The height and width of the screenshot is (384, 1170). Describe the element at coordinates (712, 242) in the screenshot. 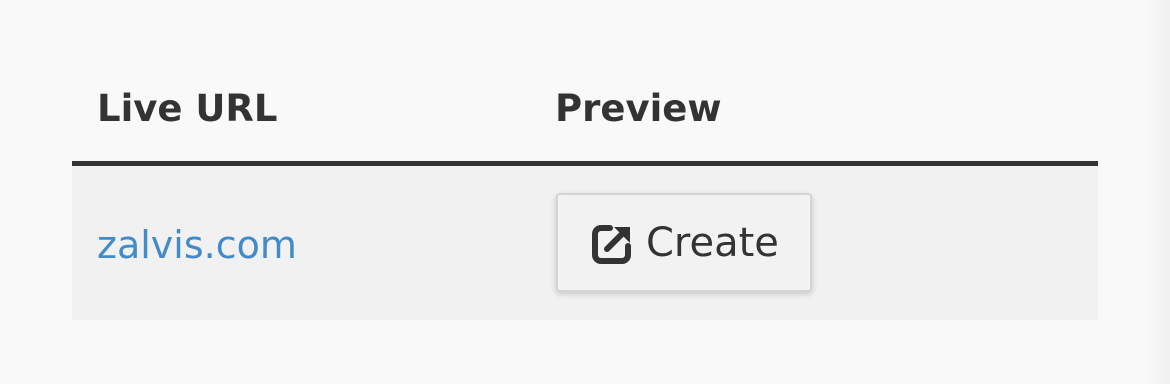

I see `create-button-label: Create` at that location.